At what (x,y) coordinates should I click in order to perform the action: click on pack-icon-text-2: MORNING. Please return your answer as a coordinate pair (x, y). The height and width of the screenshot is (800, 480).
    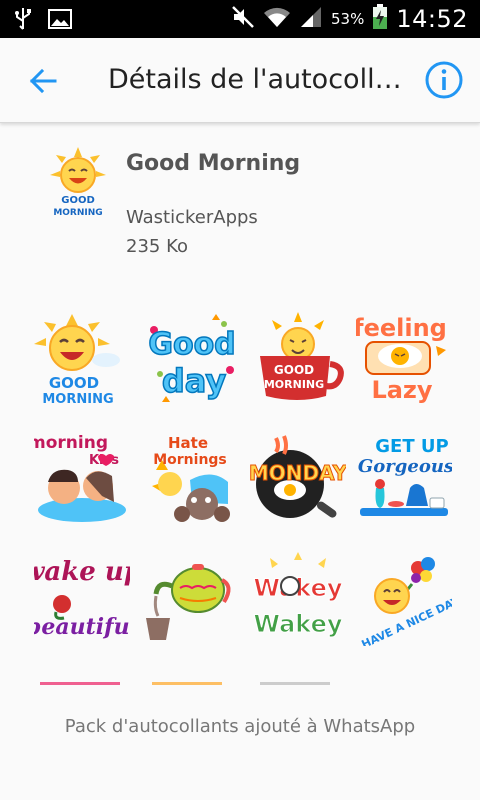
    Looking at the image, I should click on (77, 213).